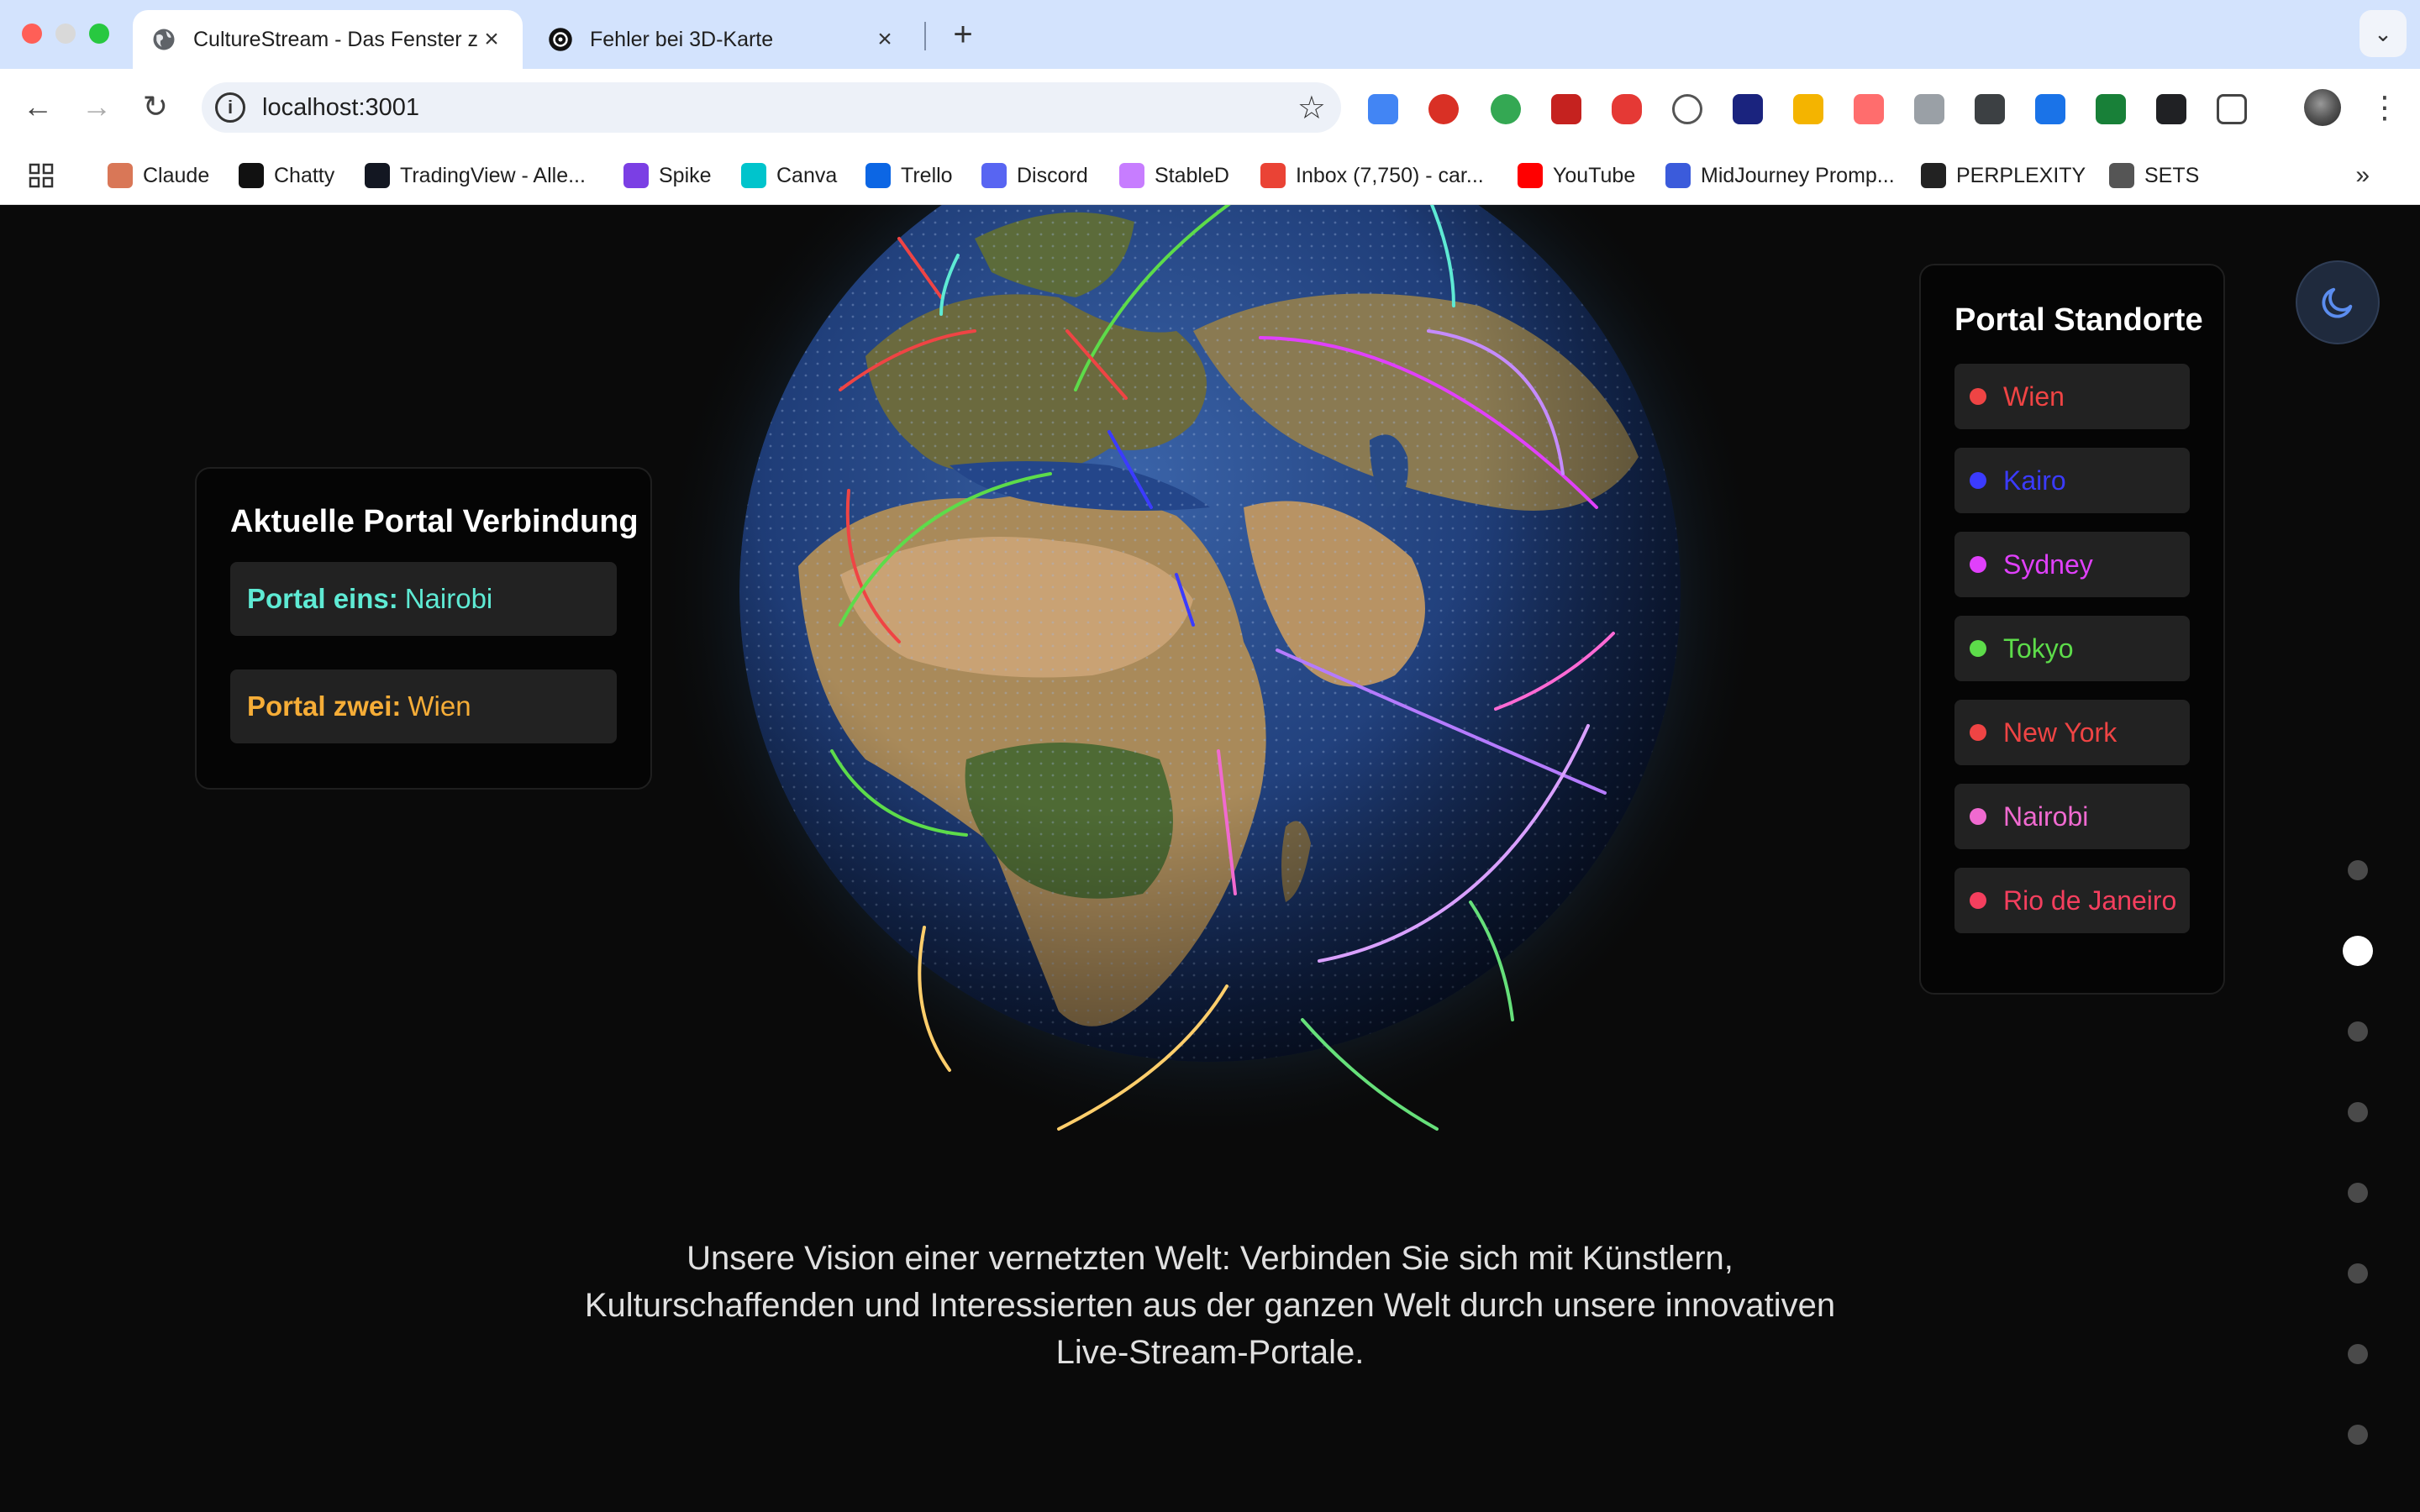 The width and height of the screenshot is (2420, 1512). I want to click on more-bookmarks-icon: », so click(2362, 175).